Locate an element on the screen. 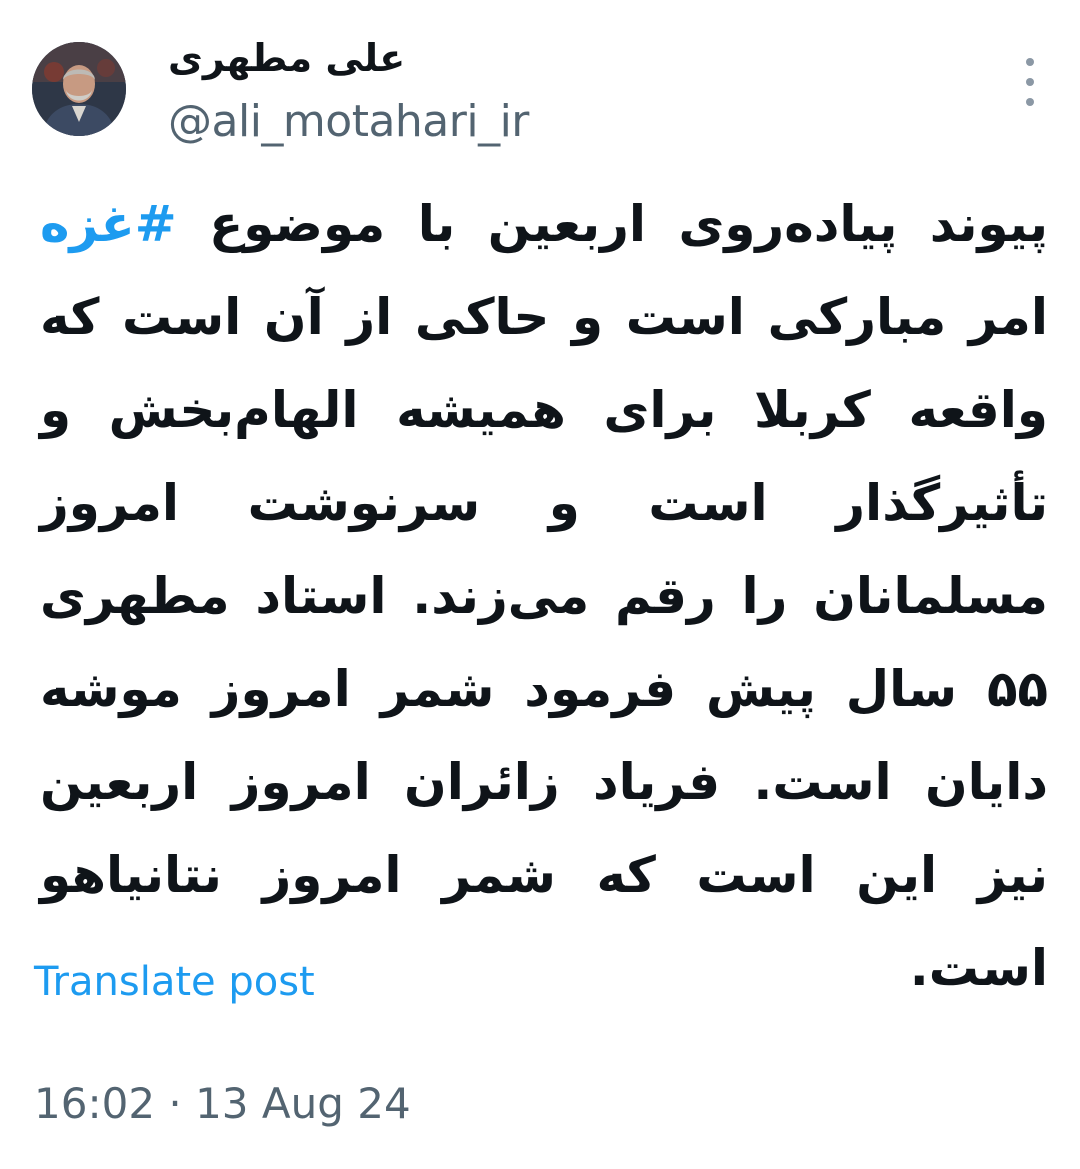  user-avatar-icon is located at coordinates (79, 89).